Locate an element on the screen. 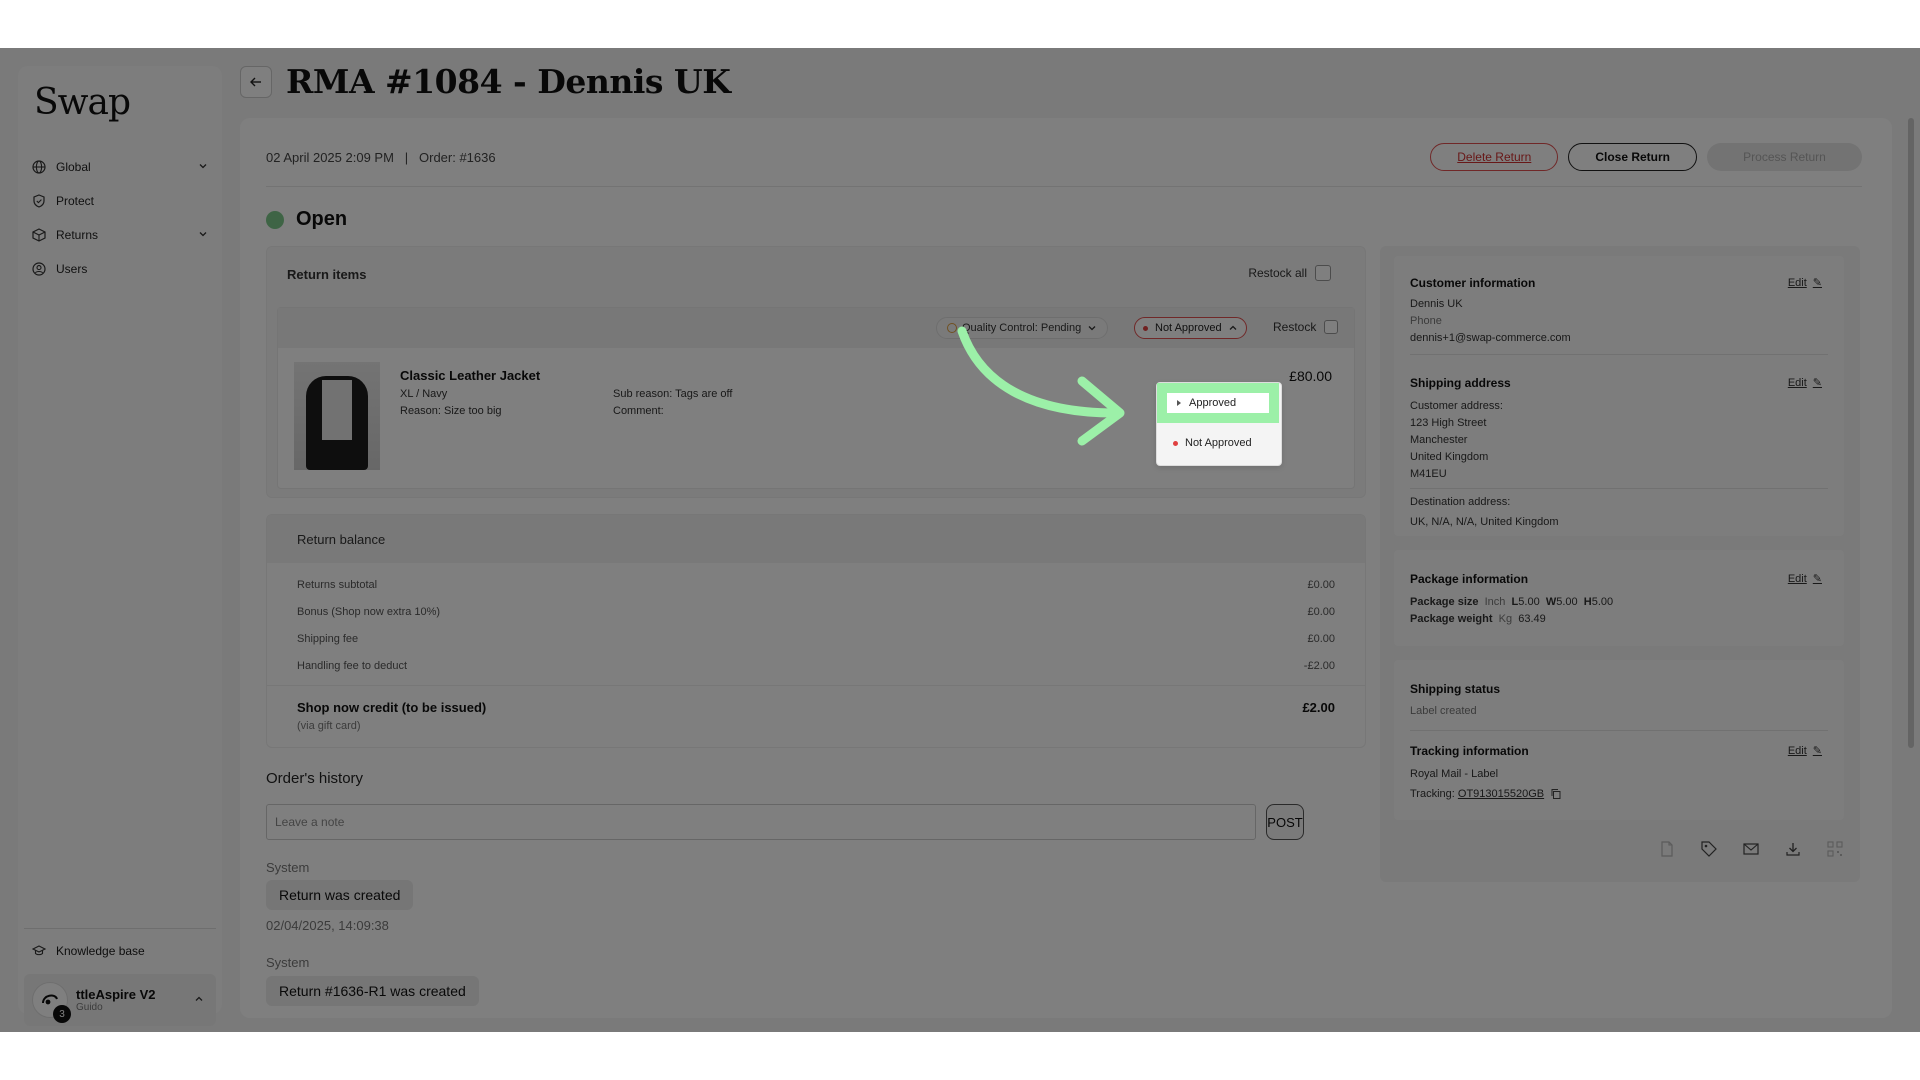 Image resolution: width=1920 pixels, height=1080 pixels. shirt-shape is located at coordinates (337, 410).